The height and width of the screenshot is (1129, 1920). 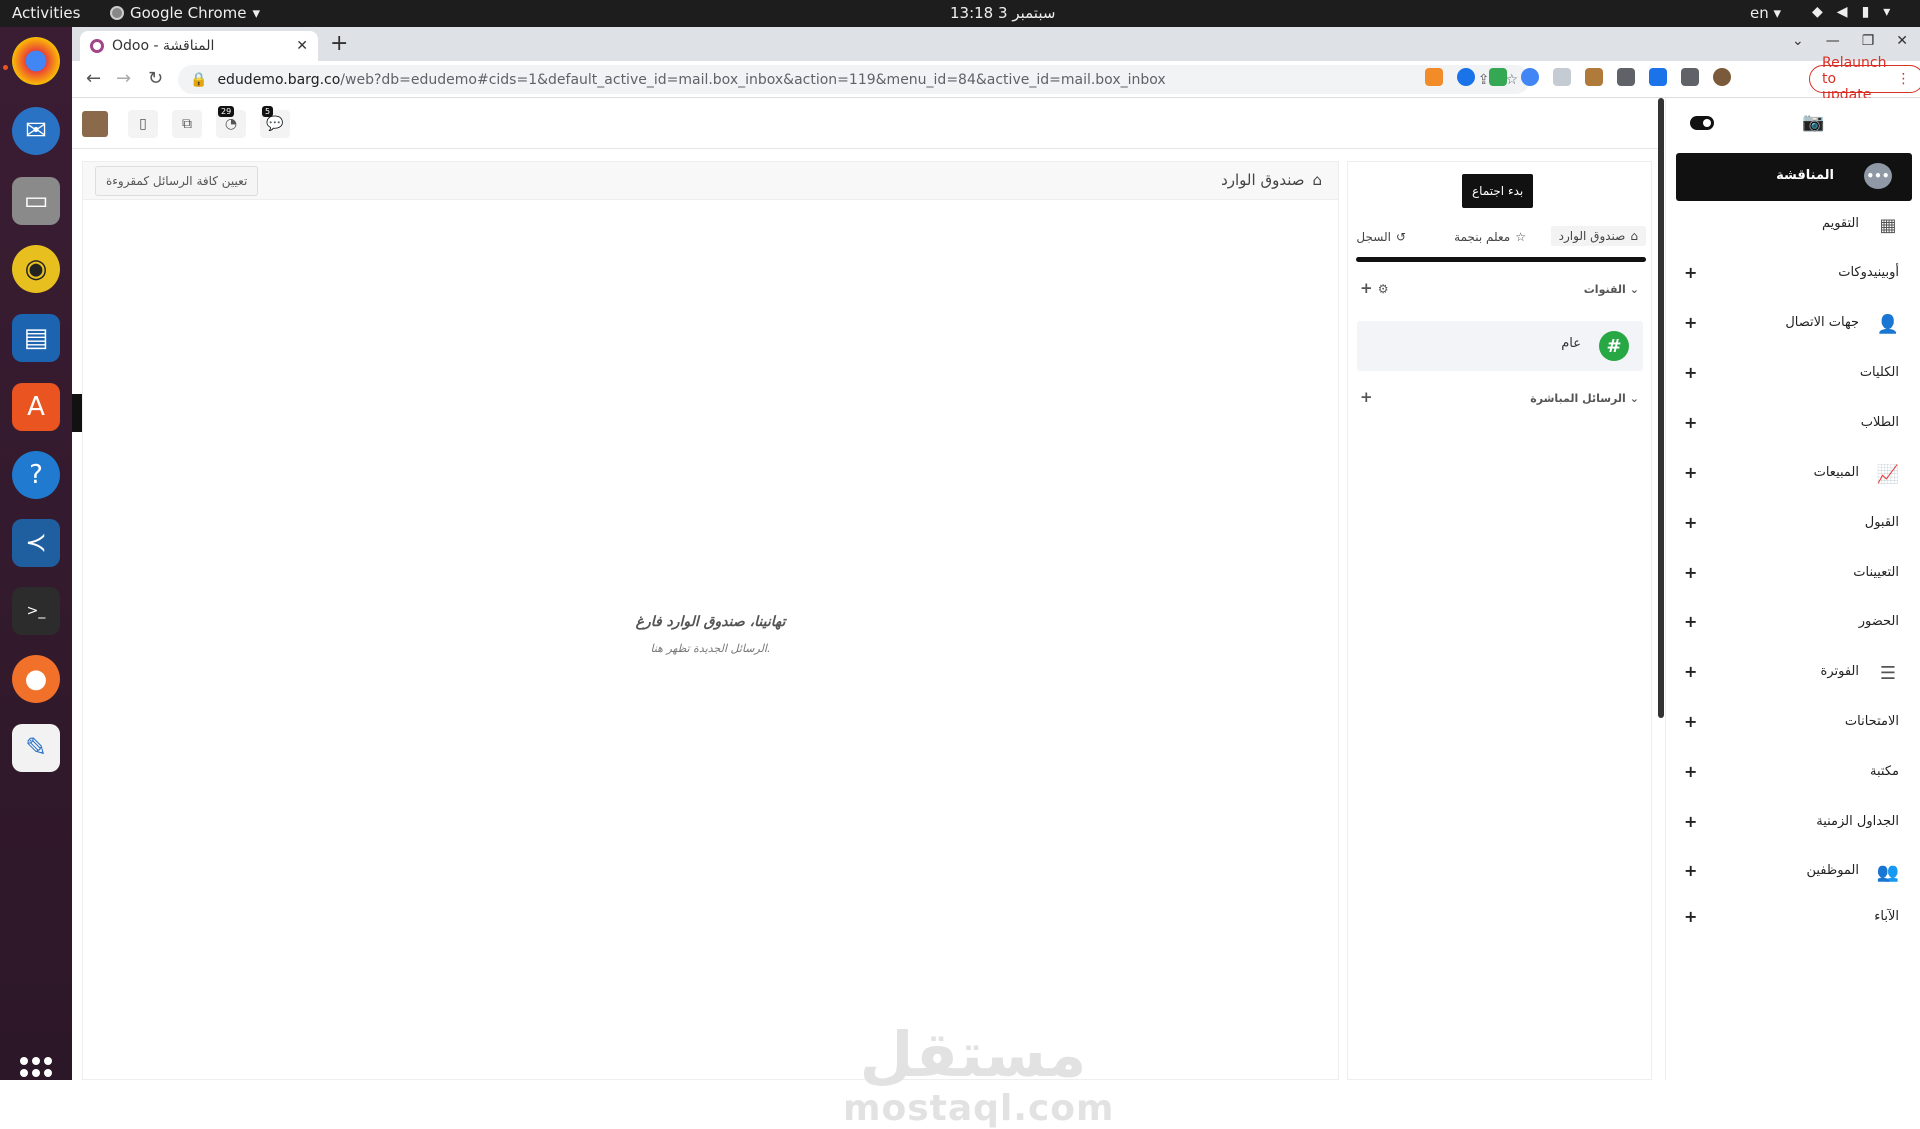 I want to click on menu-item: + مكتبة, so click(x=1793, y=773).